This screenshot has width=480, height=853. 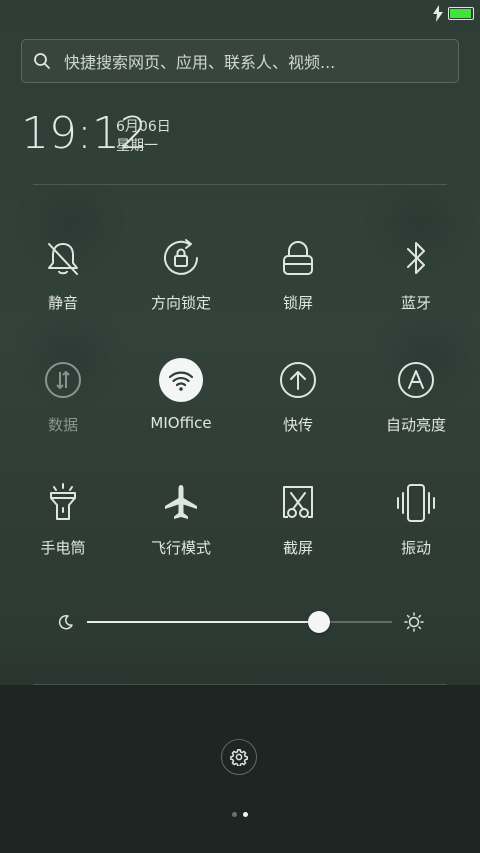 I want to click on toggle-bluetooth: 蓝牙, so click(x=416, y=286).